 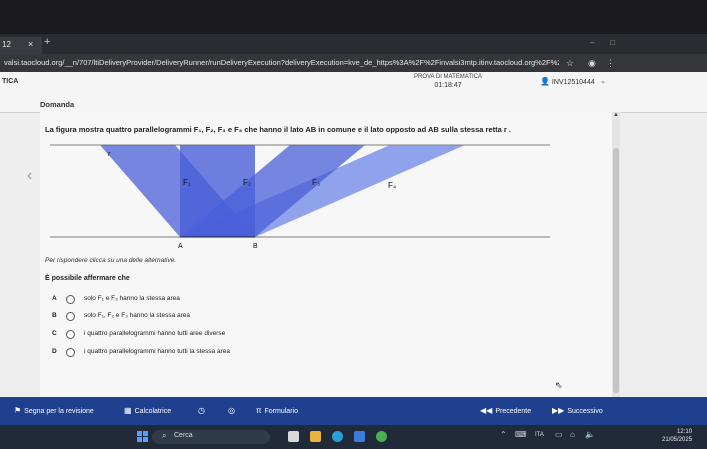 What do you see at coordinates (486, 410) in the screenshot?
I see `previous-icon: ◀◀` at bounding box center [486, 410].